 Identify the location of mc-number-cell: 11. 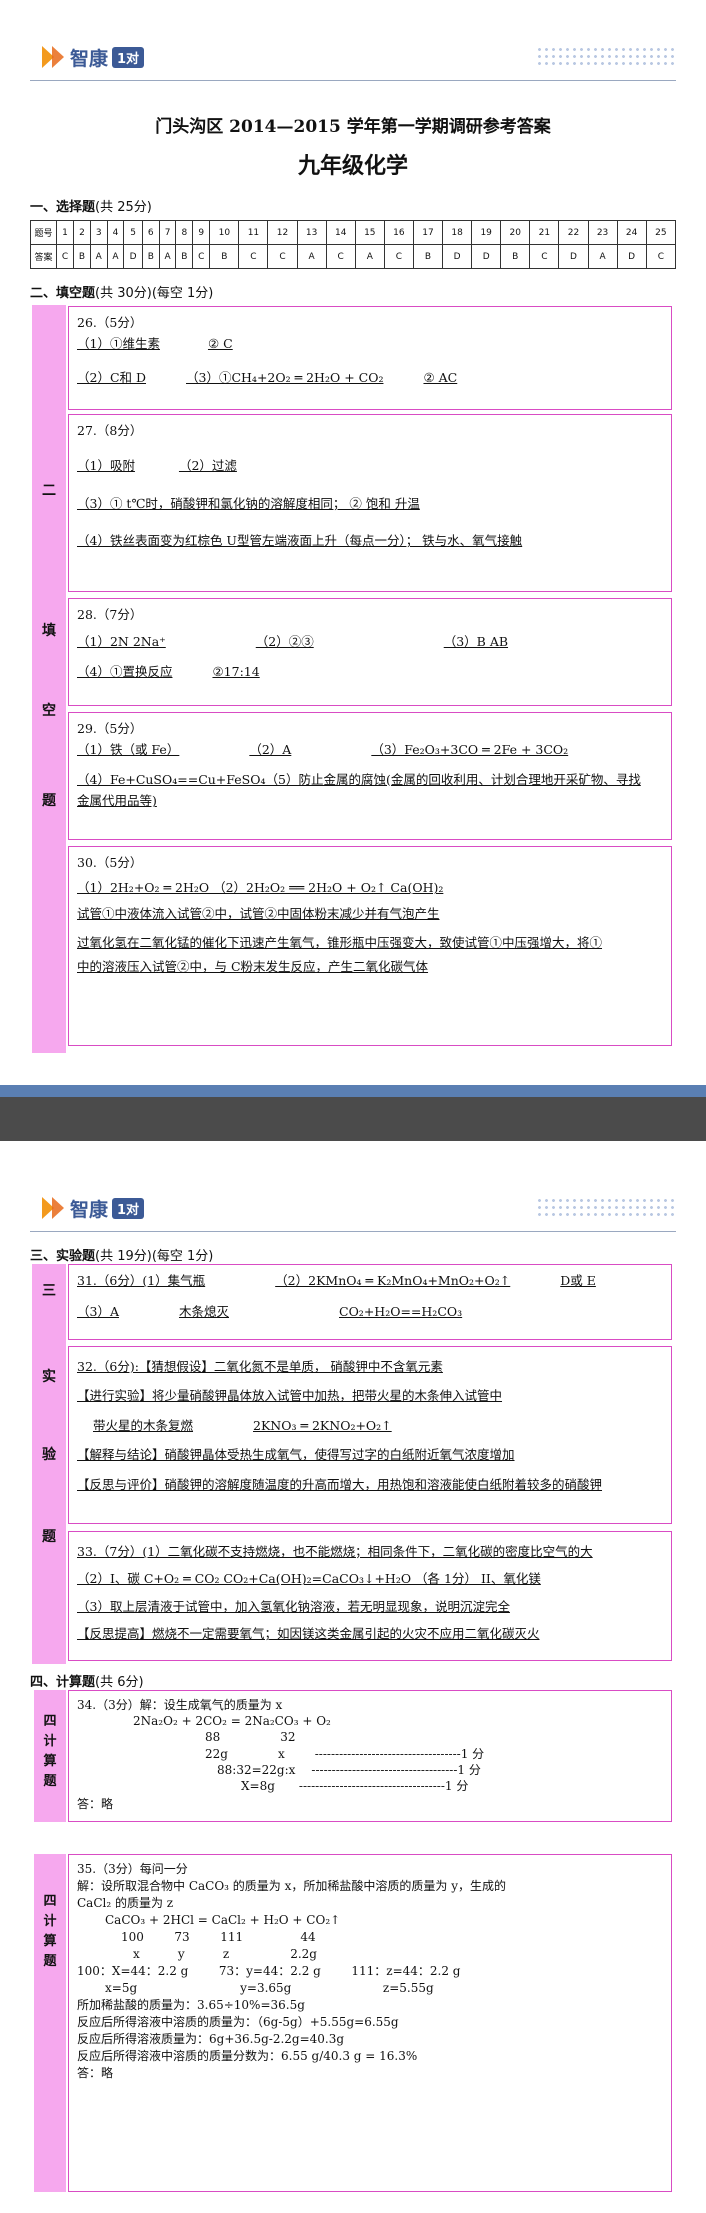
(253, 232).